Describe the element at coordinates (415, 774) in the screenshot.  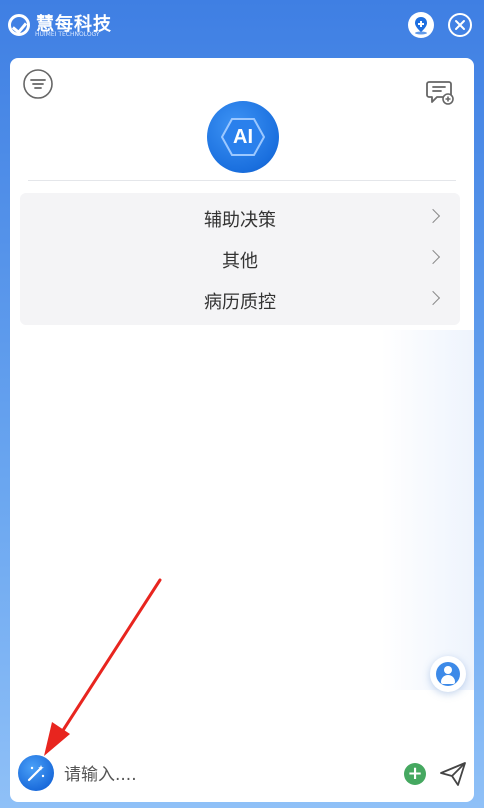
I see `plus-circle-icon: +` at that location.